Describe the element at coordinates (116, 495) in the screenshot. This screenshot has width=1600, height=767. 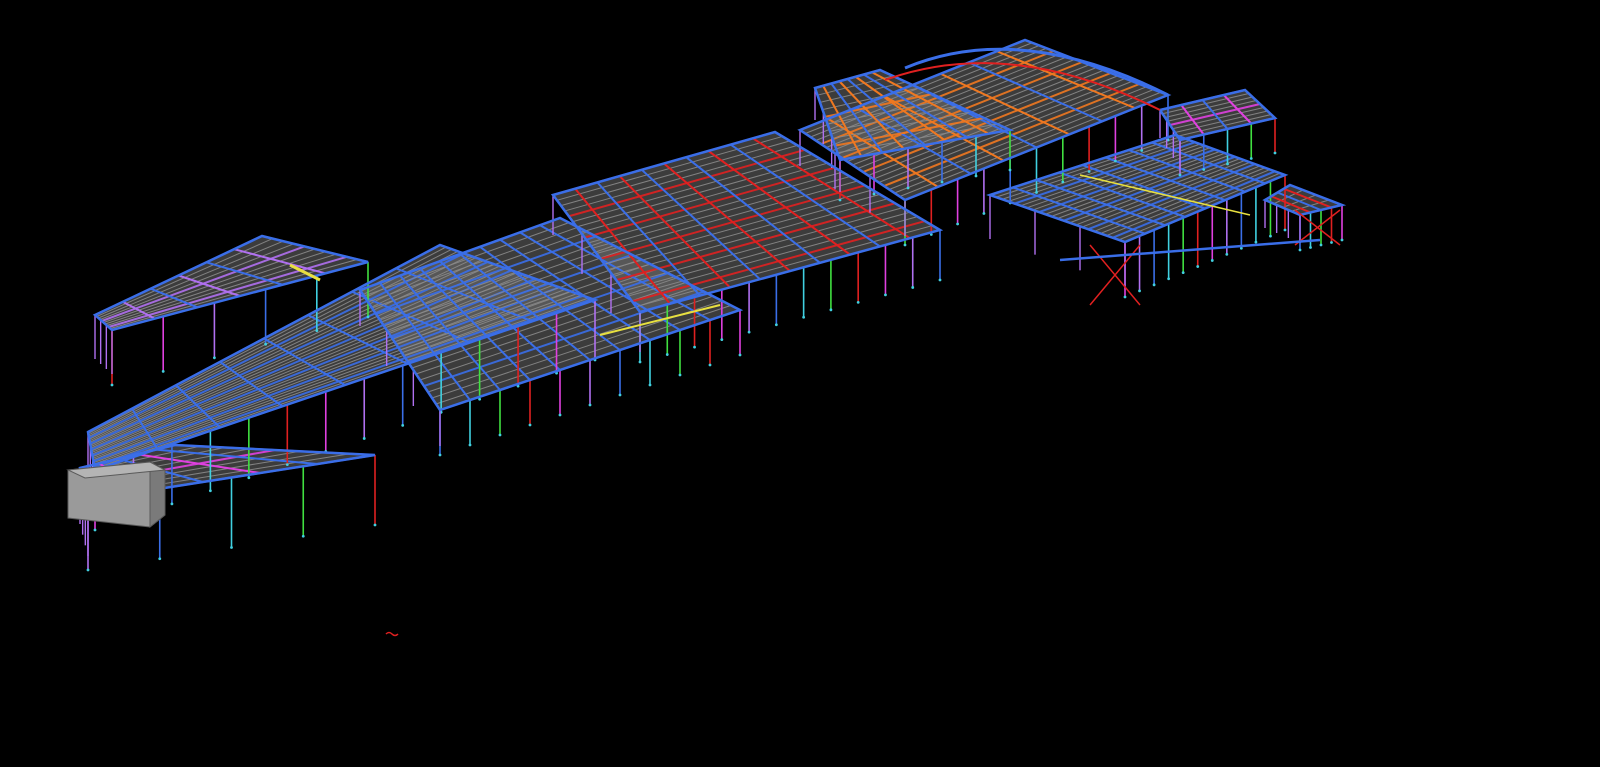
I see `grey-block-mass` at that location.